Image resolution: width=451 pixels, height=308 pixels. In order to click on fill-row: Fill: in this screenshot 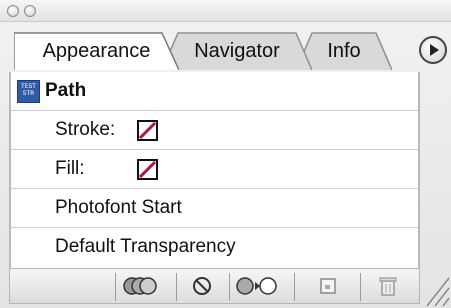, I will do `click(214, 169)`.